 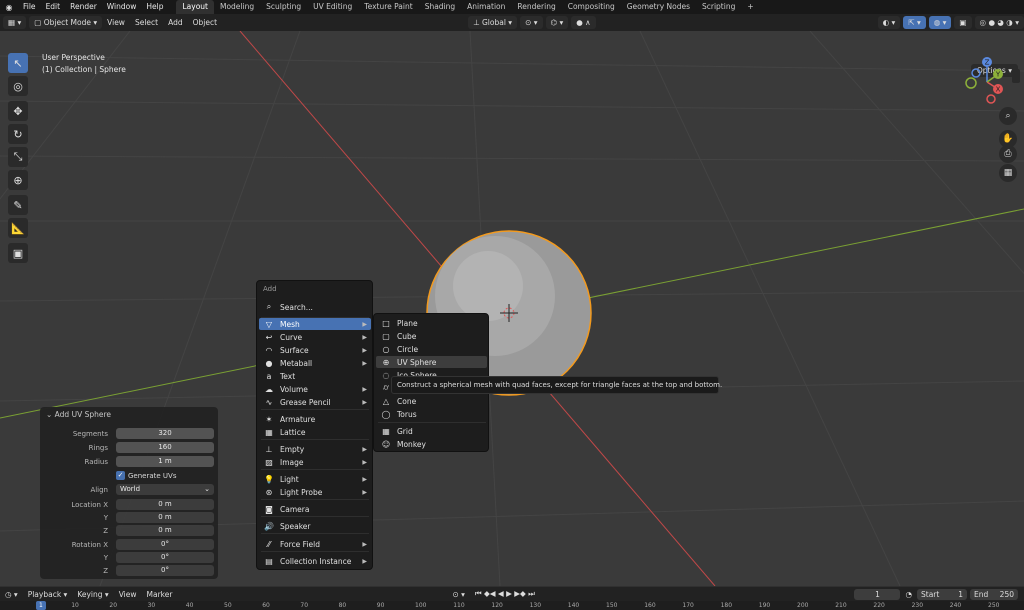 What do you see at coordinates (165, 517) in the screenshot?
I see `location-y-field: 0 m` at bounding box center [165, 517].